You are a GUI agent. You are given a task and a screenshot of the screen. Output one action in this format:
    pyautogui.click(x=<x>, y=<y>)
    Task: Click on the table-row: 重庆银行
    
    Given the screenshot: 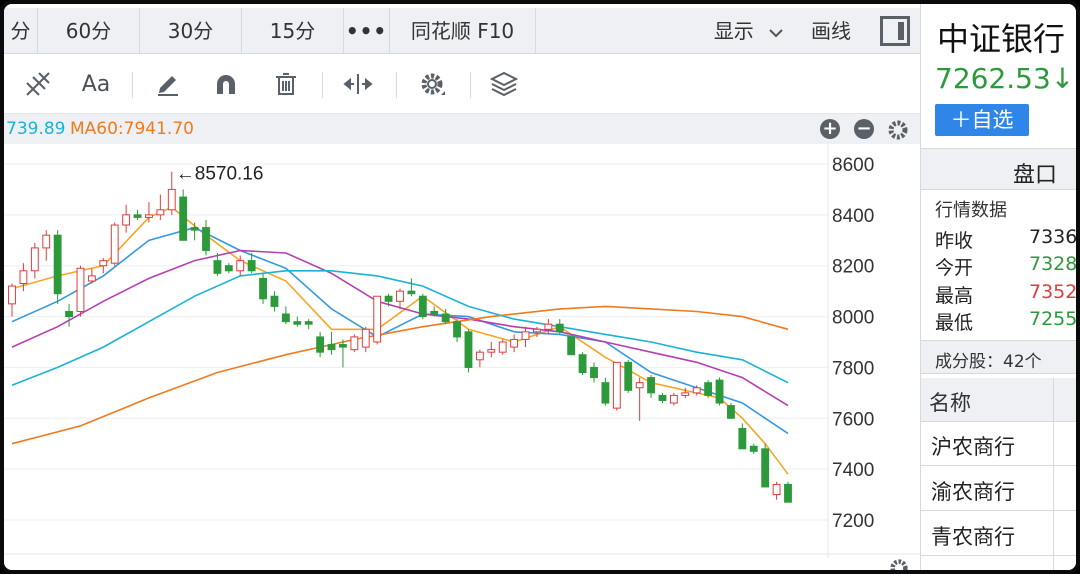 What is the action you would take?
    pyautogui.click(x=998, y=563)
    